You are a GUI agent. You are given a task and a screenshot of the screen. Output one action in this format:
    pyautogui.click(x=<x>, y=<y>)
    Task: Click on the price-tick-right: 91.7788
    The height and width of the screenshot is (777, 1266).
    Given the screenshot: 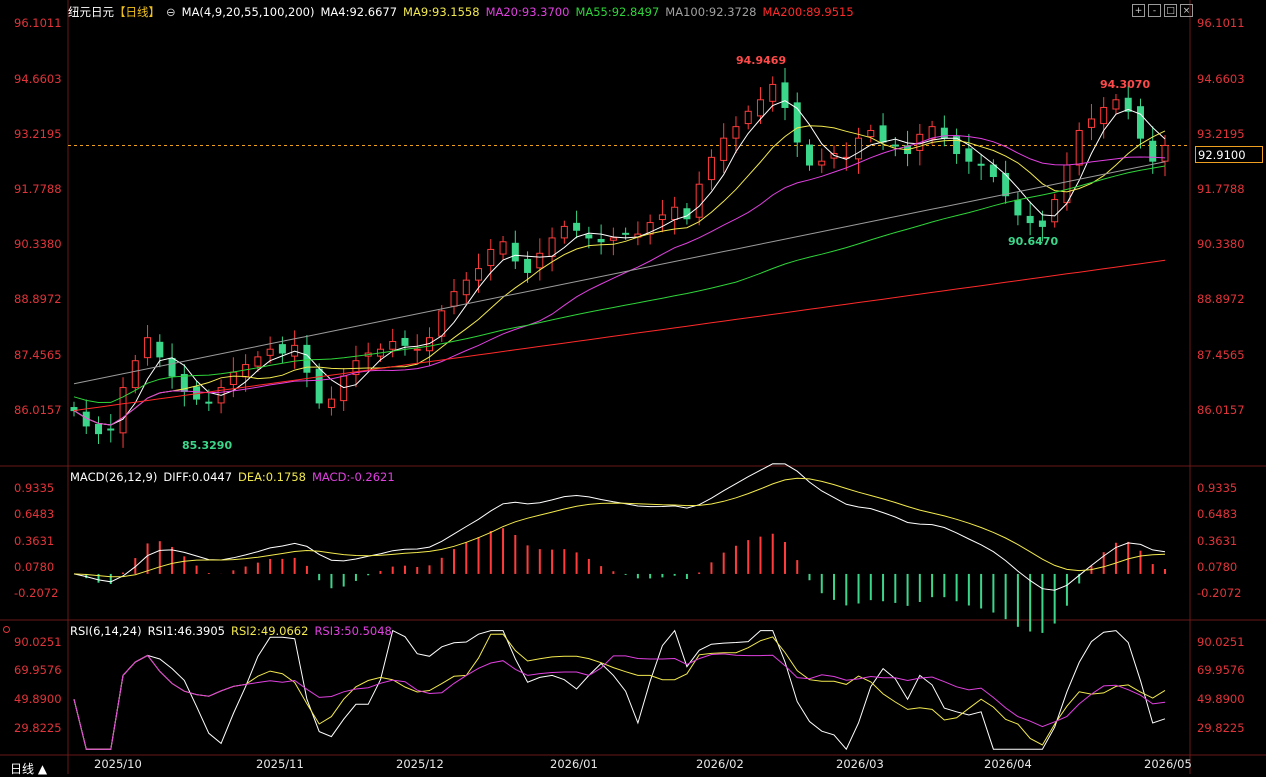 What is the action you would take?
    pyautogui.click(x=1221, y=189)
    